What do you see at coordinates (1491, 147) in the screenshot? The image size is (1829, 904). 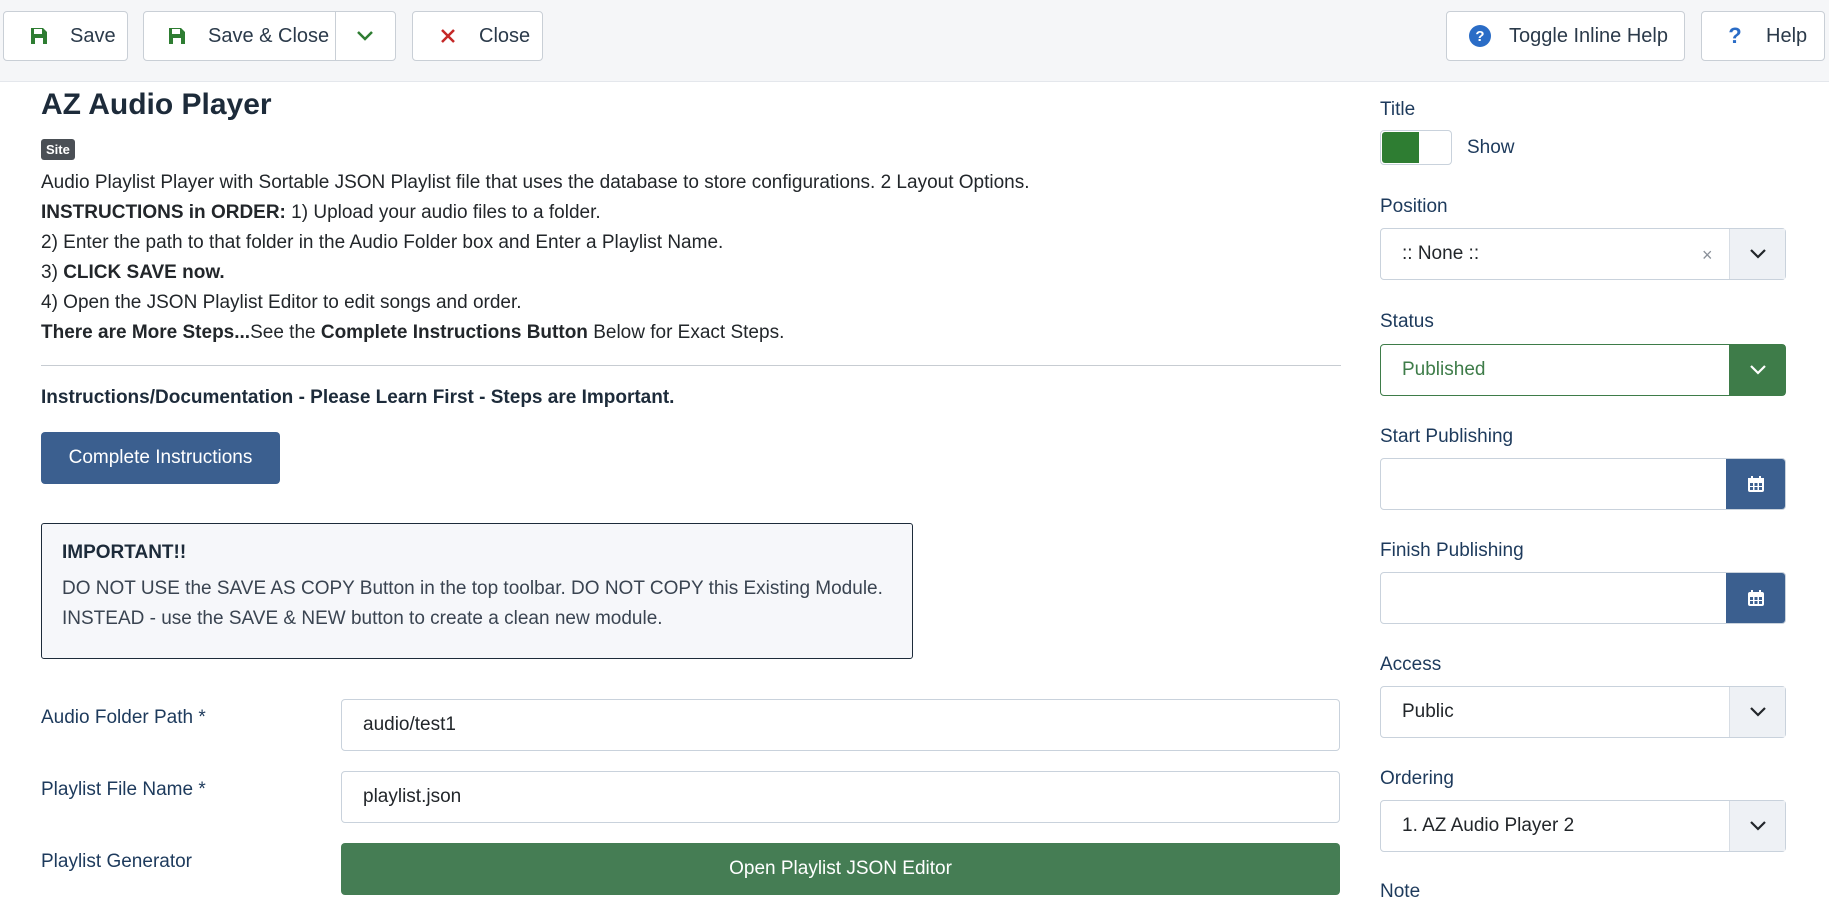 I see `title-toggle-text: Show` at bounding box center [1491, 147].